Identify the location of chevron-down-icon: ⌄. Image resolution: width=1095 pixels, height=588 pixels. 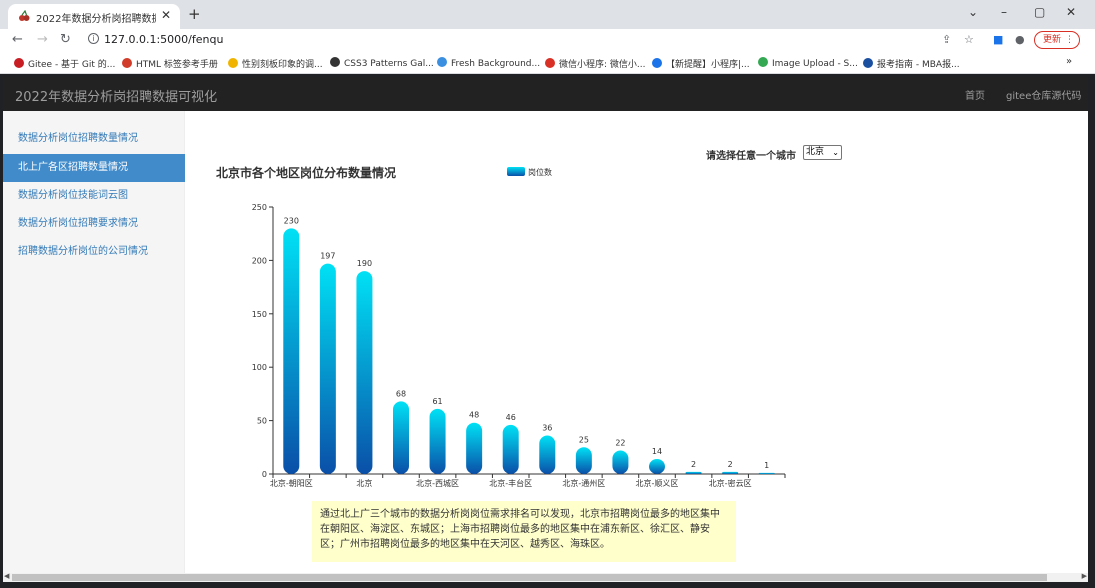
(835, 152).